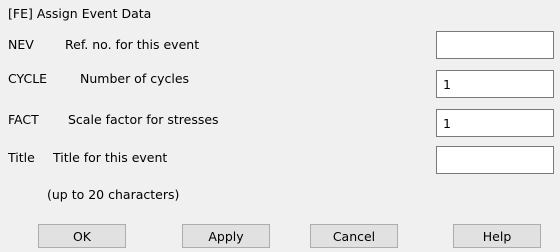 The height and width of the screenshot is (252, 560). Describe the element at coordinates (113, 194) in the screenshot. I see `title-length-note: (up to 20 characters)` at that location.